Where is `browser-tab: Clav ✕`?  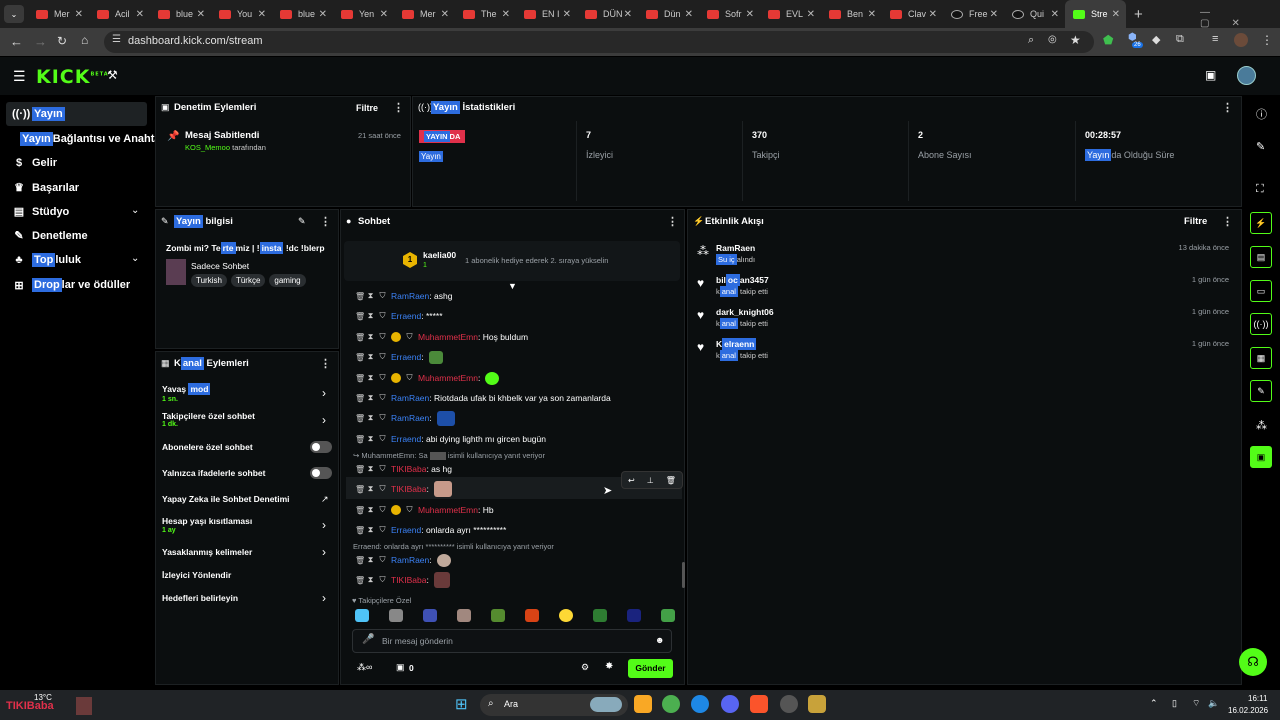
browser-tab: Clav ✕ is located at coordinates (912, 14).